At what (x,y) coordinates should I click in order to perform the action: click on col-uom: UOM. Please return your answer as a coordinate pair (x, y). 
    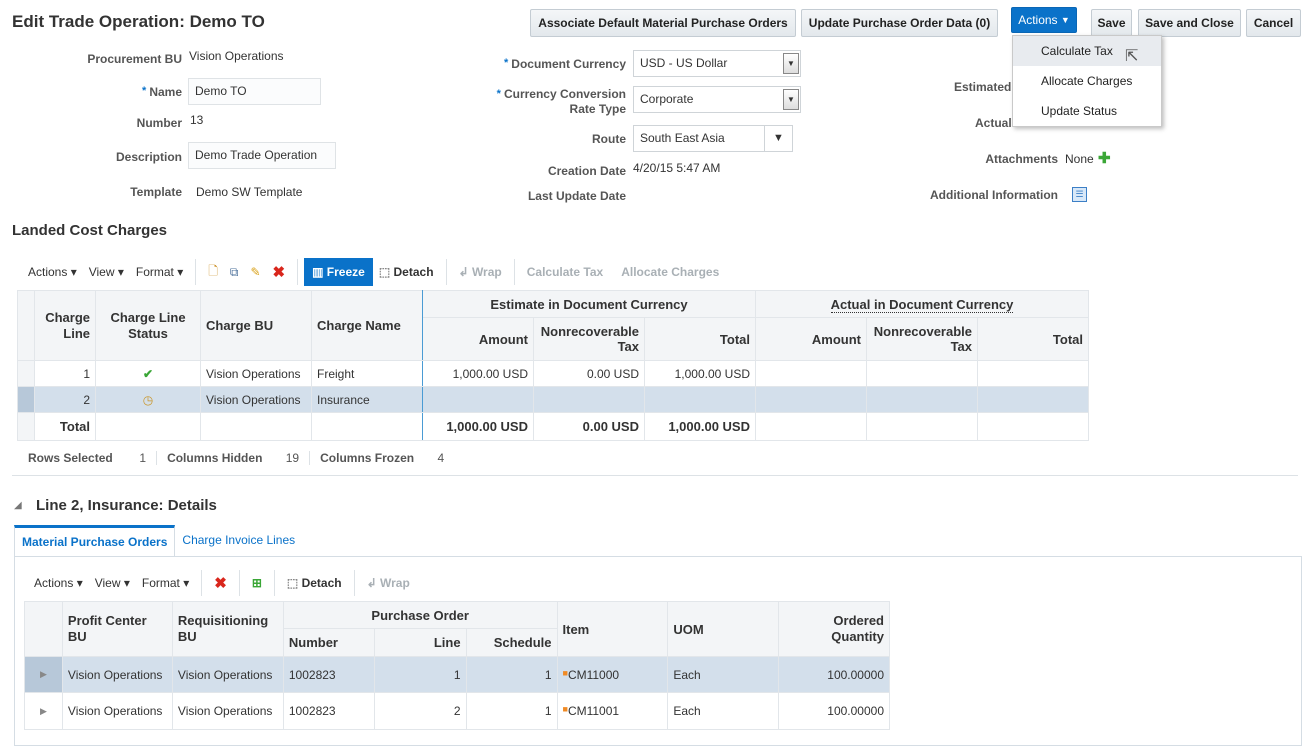
    Looking at the image, I should click on (723, 629).